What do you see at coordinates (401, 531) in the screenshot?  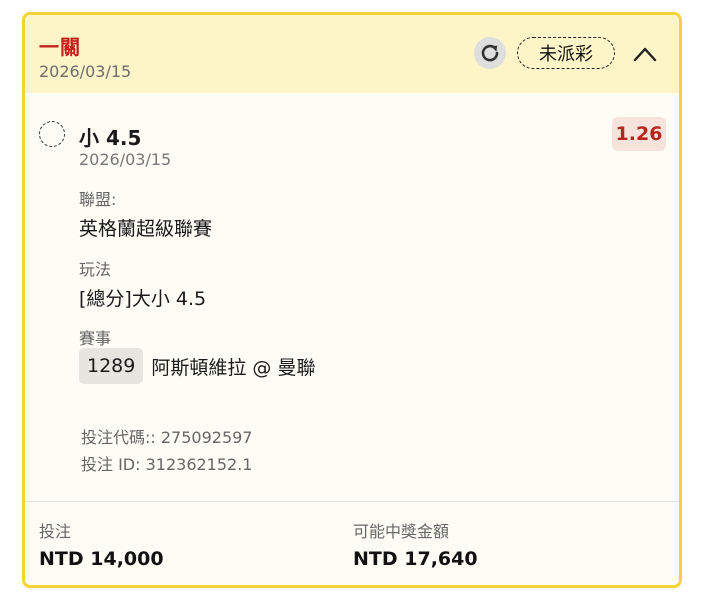 I see `payout-label: 可能中獎金額` at bounding box center [401, 531].